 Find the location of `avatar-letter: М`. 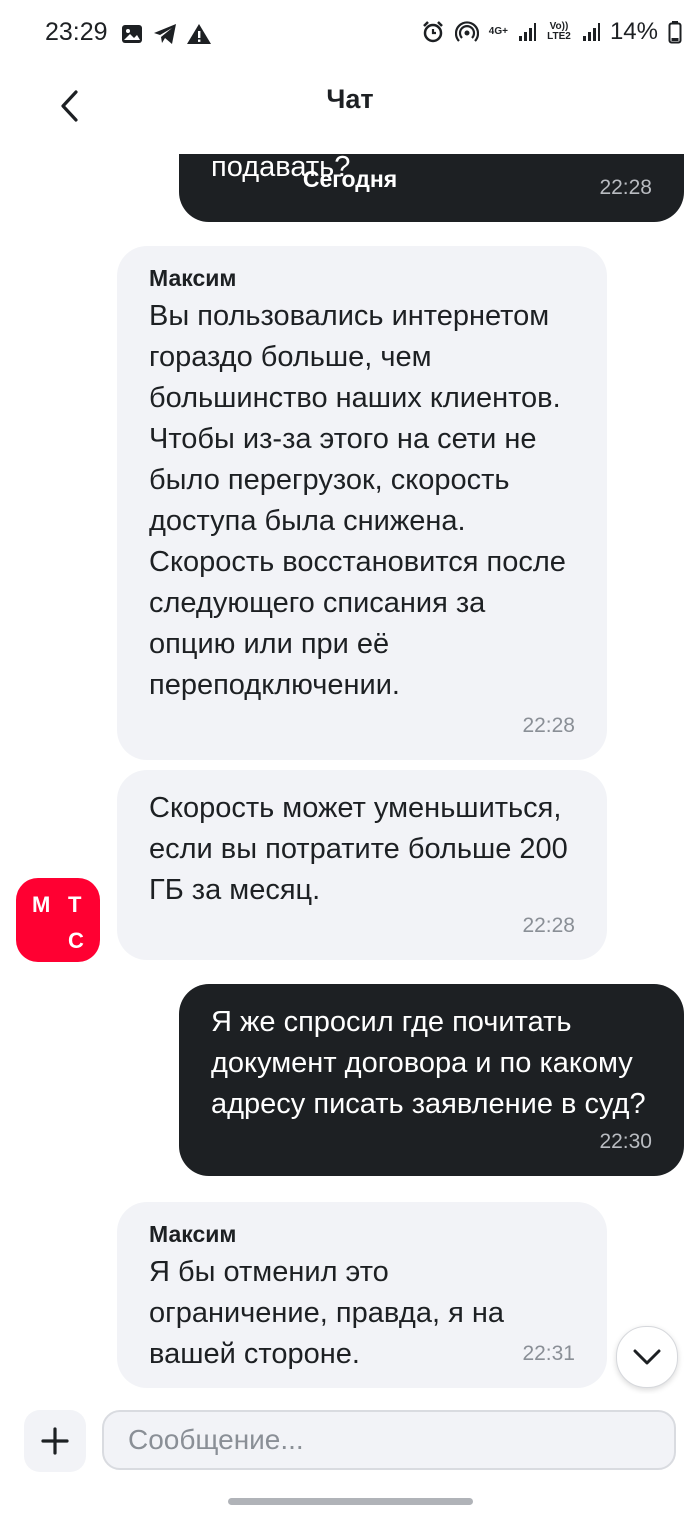

avatar-letter: М is located at coordinates (41, 904).